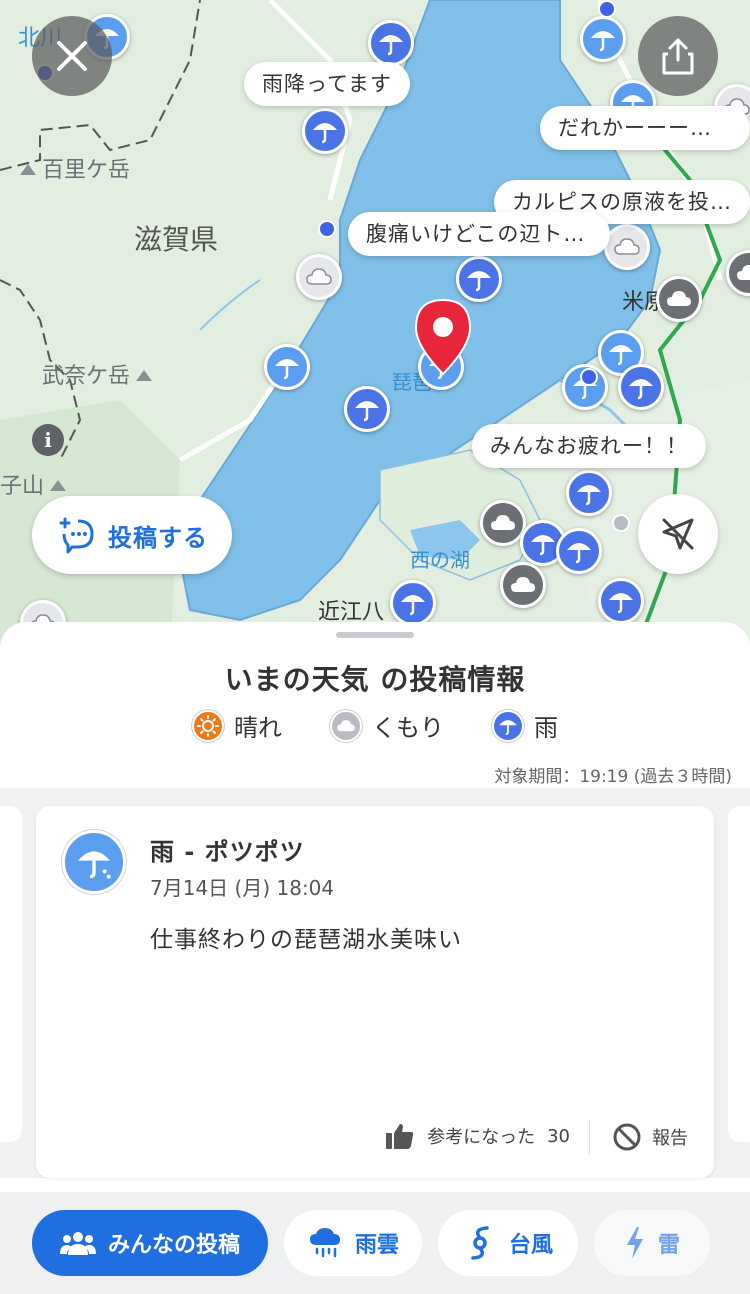 This screenshot has width=750, height=1294. I want to click on share-icon, so click(678, 56).